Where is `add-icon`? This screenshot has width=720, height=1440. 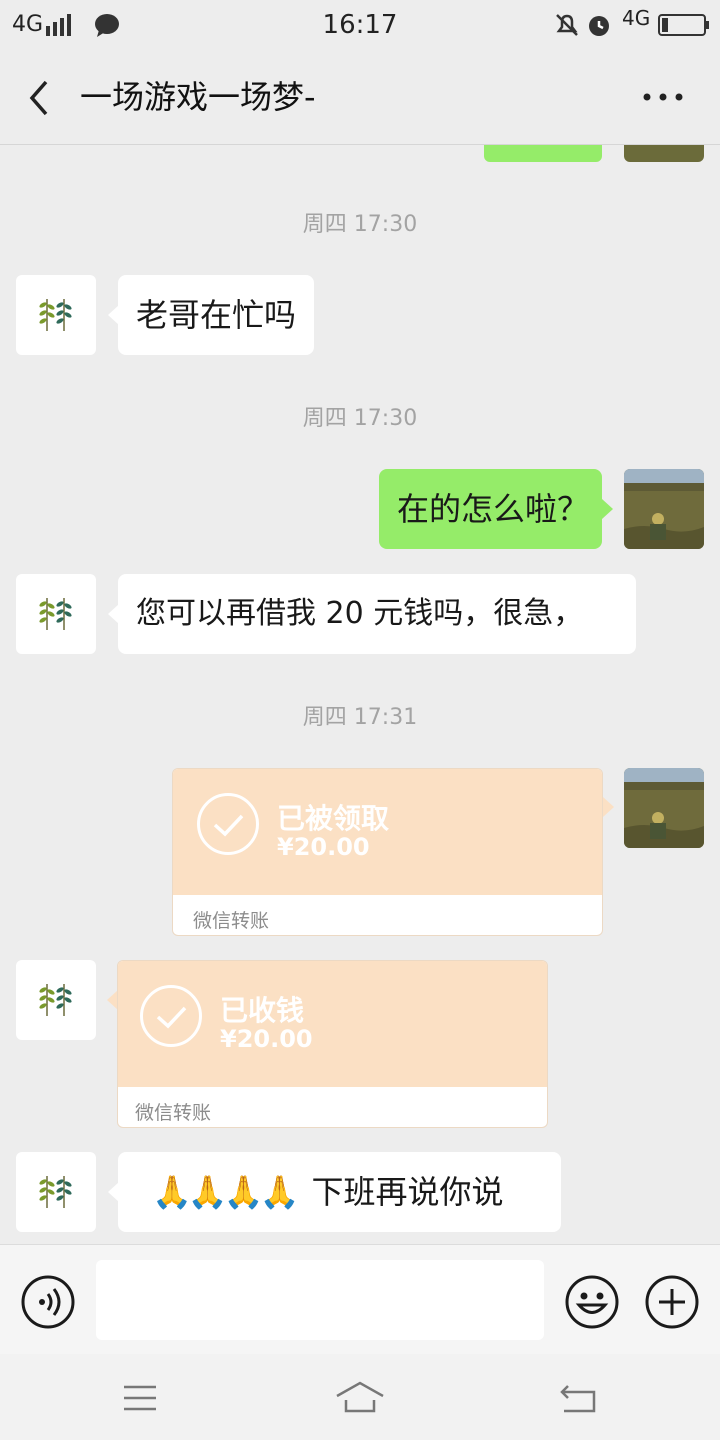 add-icon is located at coordinates (672, 1302).